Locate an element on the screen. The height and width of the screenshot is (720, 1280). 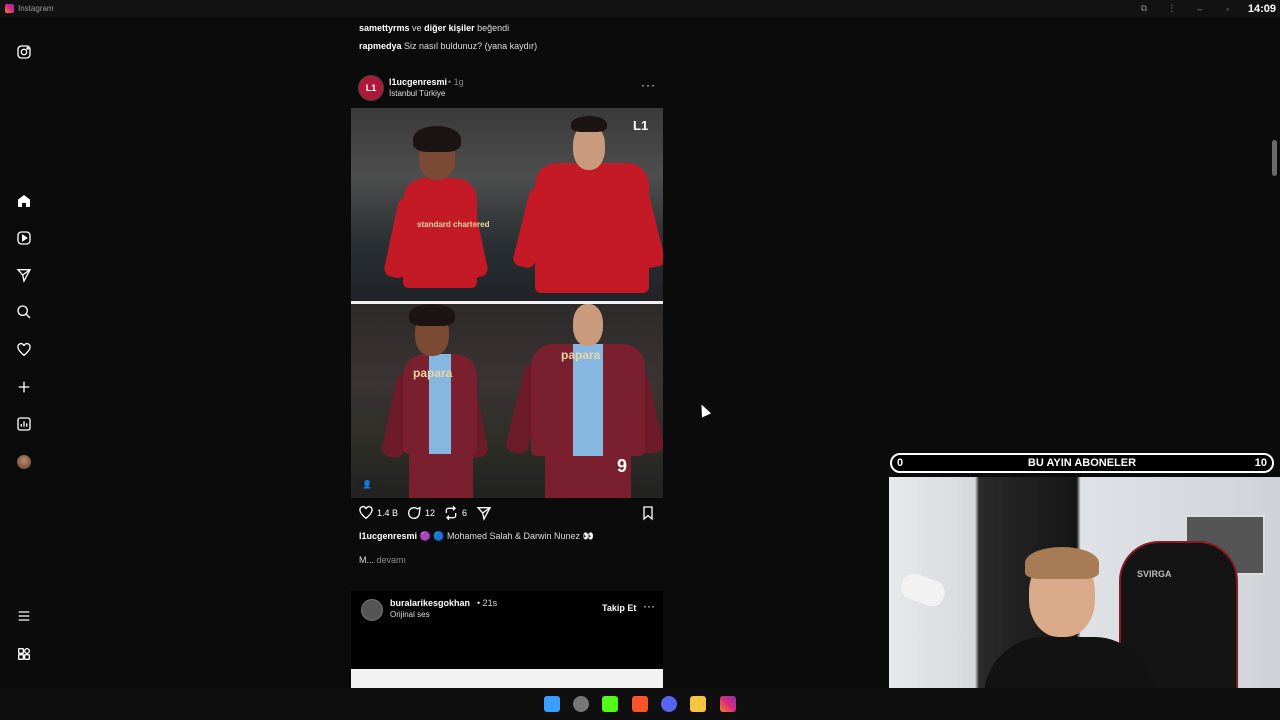
notifications-icon is located at coordinates (24, 350).